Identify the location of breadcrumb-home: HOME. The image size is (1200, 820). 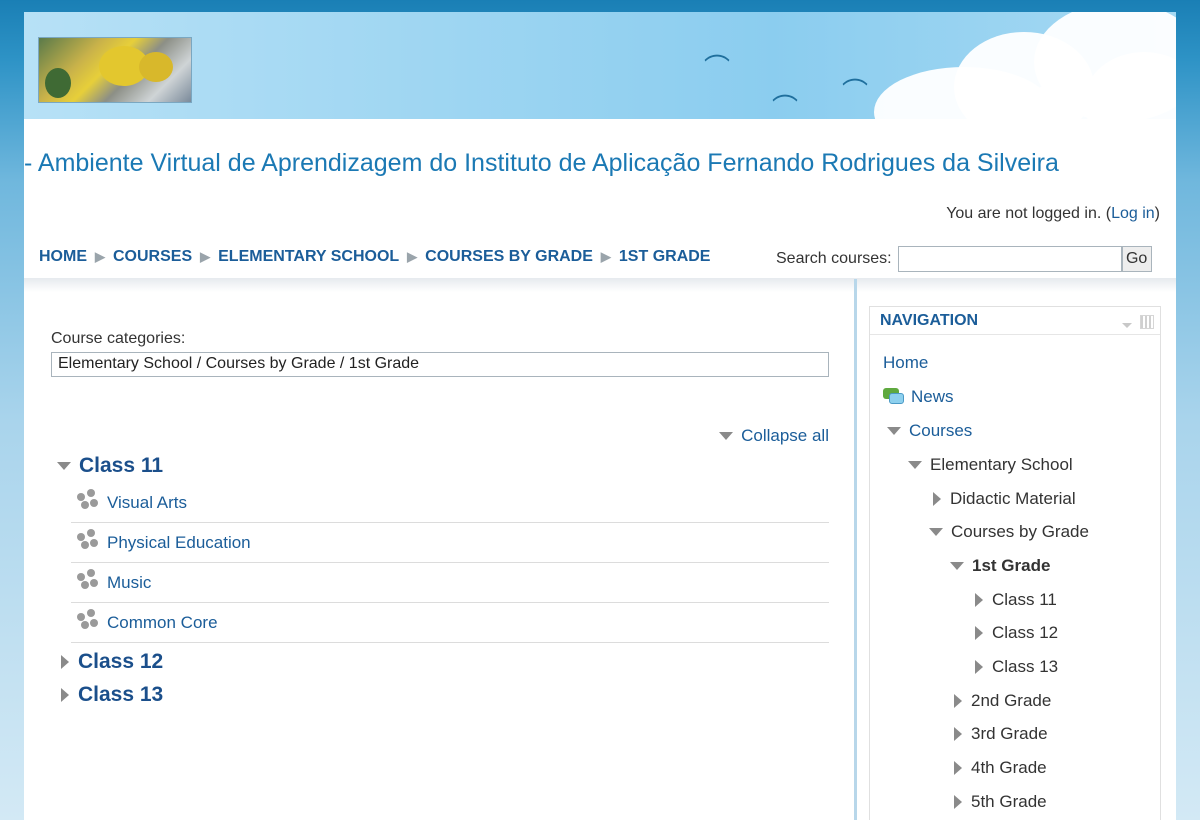
(63, 257).